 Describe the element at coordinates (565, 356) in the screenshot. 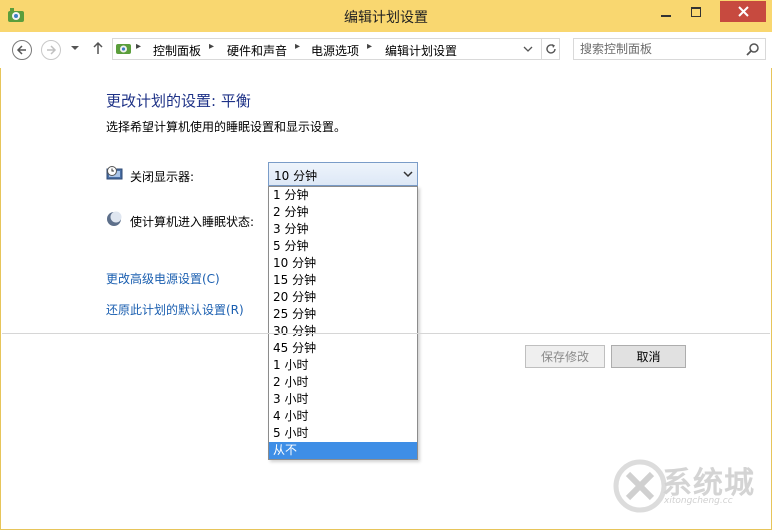

I see `save-changes-button: 保存修改` at that location.